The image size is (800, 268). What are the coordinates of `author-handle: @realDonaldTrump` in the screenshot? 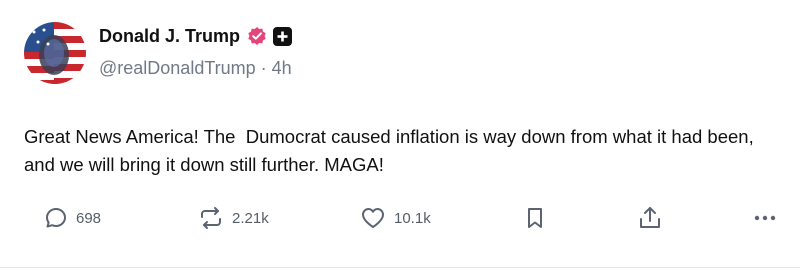 It's located at (177, 68).